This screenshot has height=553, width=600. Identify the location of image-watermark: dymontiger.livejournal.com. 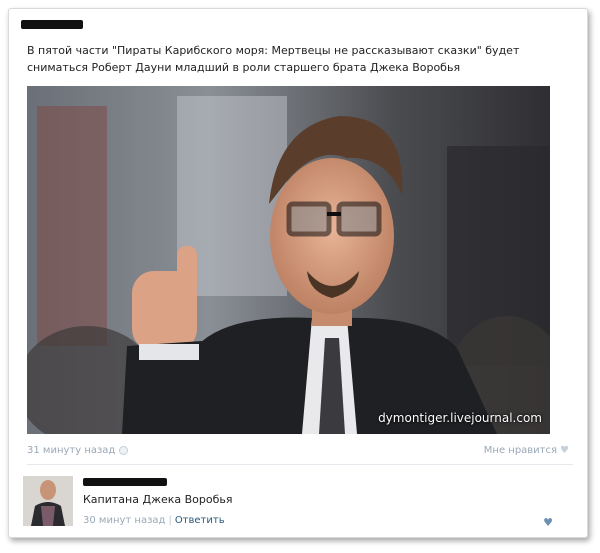
(460, 418).